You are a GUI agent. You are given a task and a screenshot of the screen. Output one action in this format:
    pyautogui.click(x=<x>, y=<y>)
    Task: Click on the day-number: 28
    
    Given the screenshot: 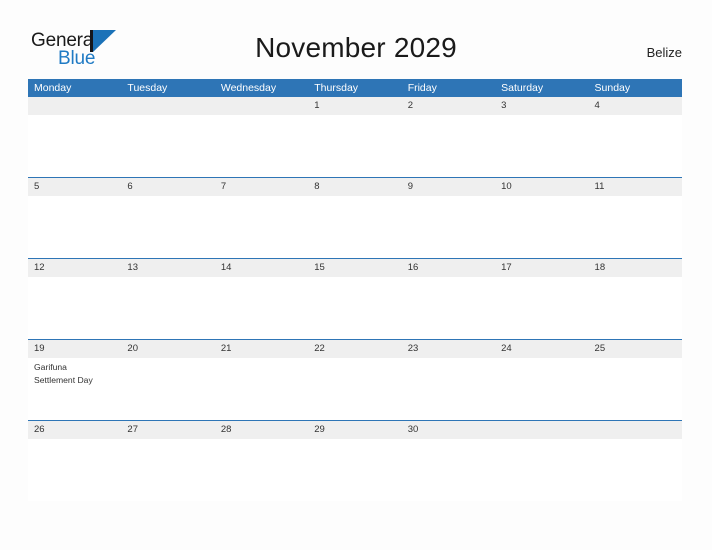 What is the action you would take?
    pyautogui.click(x=261, y=430)
    